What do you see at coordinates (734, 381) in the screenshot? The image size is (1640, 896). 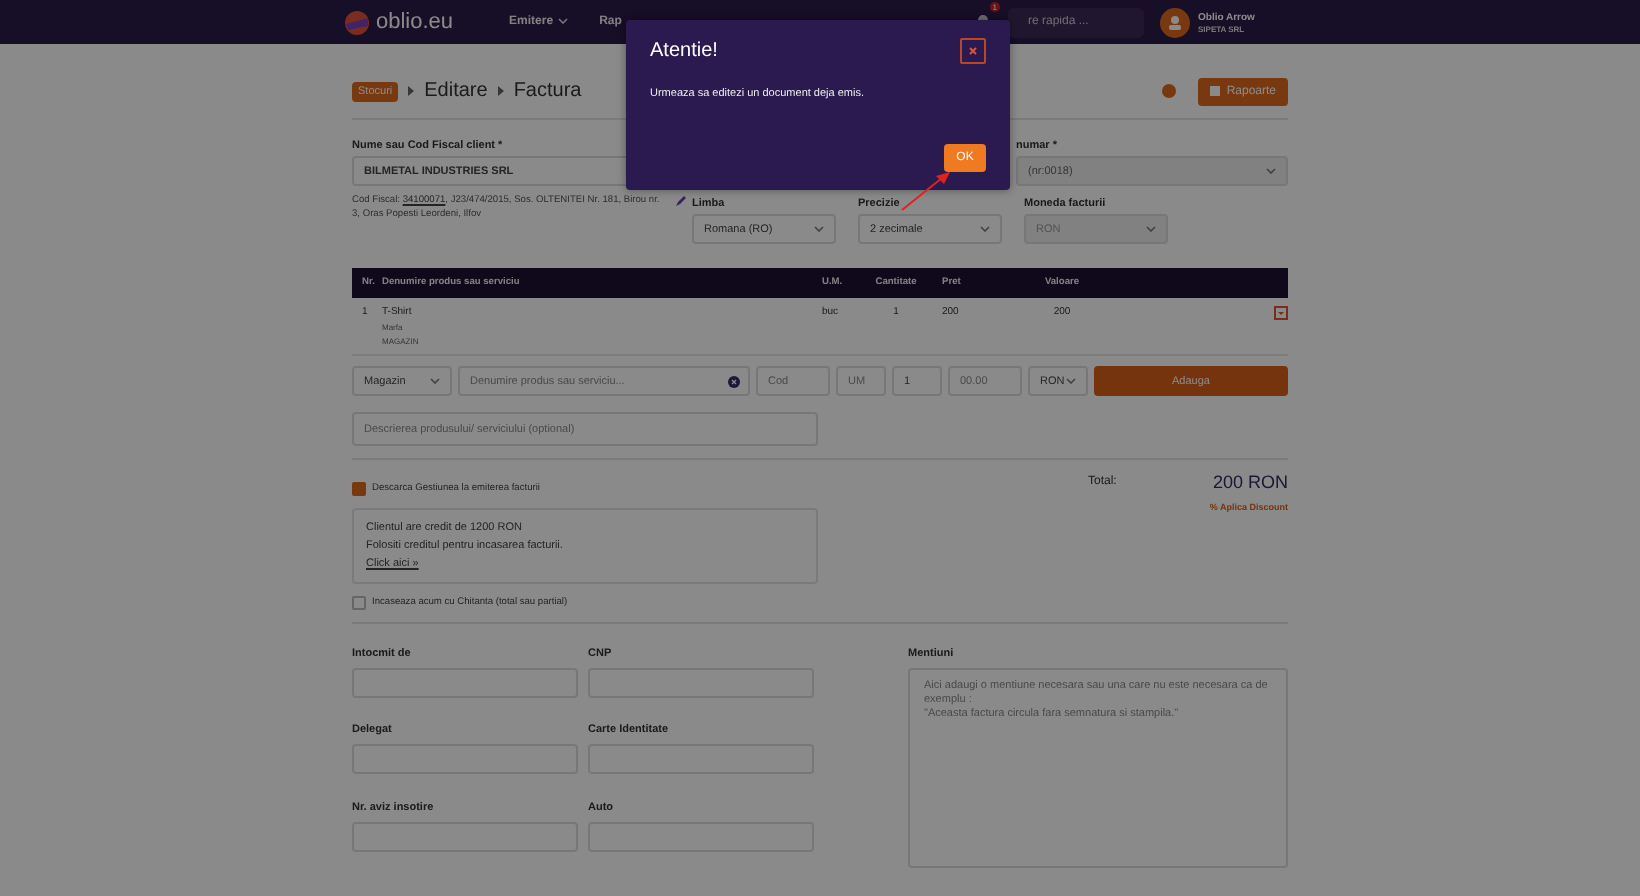 I see `clear-icon` at bounding box center [734, 381].